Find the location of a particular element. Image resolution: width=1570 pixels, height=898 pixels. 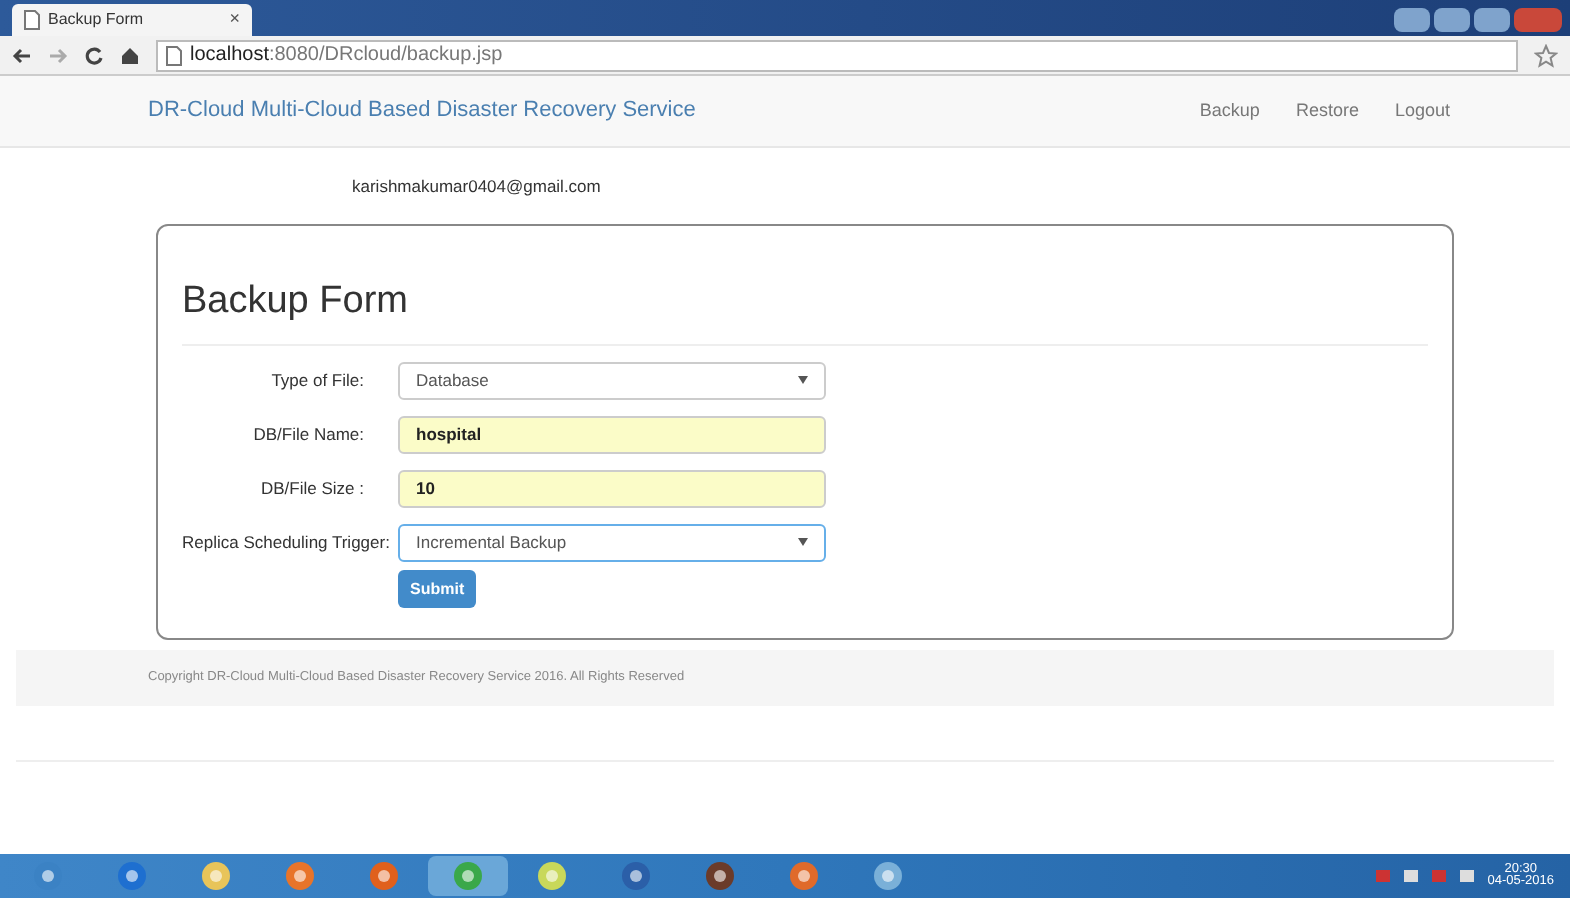

brand-title: DR-Cloud Multi-Cloud Based Disaster Recovery Service is located at coordinates (422, 111).